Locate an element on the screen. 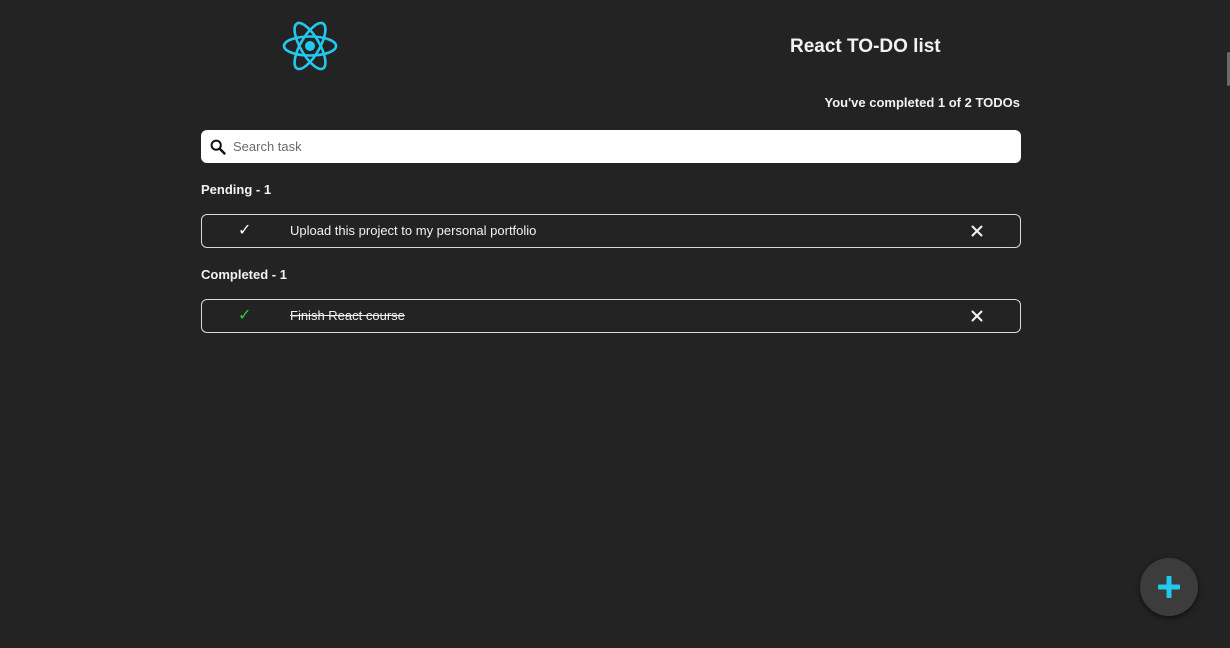  search-icon is located at coordinates (218, 147).